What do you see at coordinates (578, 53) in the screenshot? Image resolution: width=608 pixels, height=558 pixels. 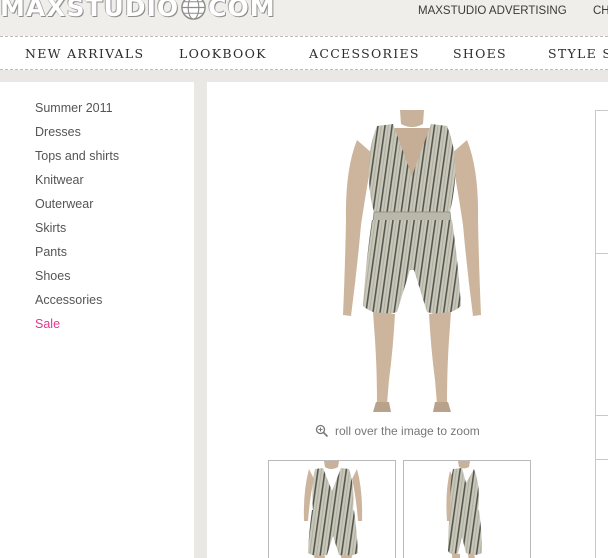 I see `nav-style-sh: STYLE SH` at bounding box center [578, 53].